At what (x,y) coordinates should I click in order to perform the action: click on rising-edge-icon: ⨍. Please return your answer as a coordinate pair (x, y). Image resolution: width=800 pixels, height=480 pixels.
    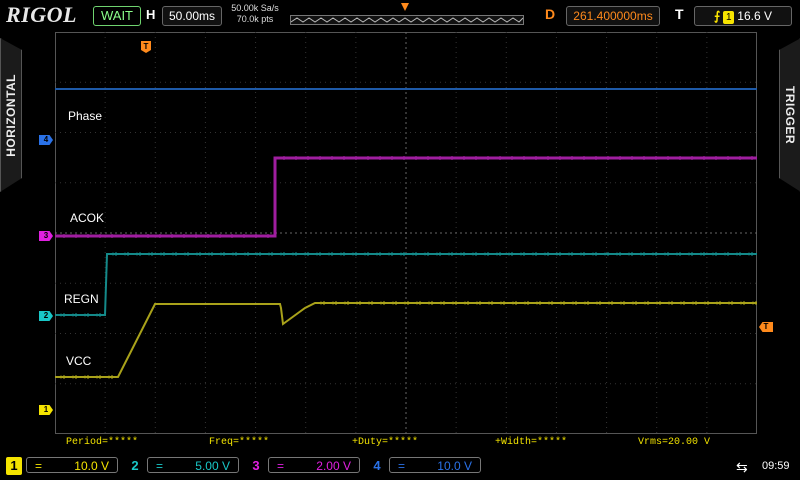
    Looking at the image, I should click on (717, 16).